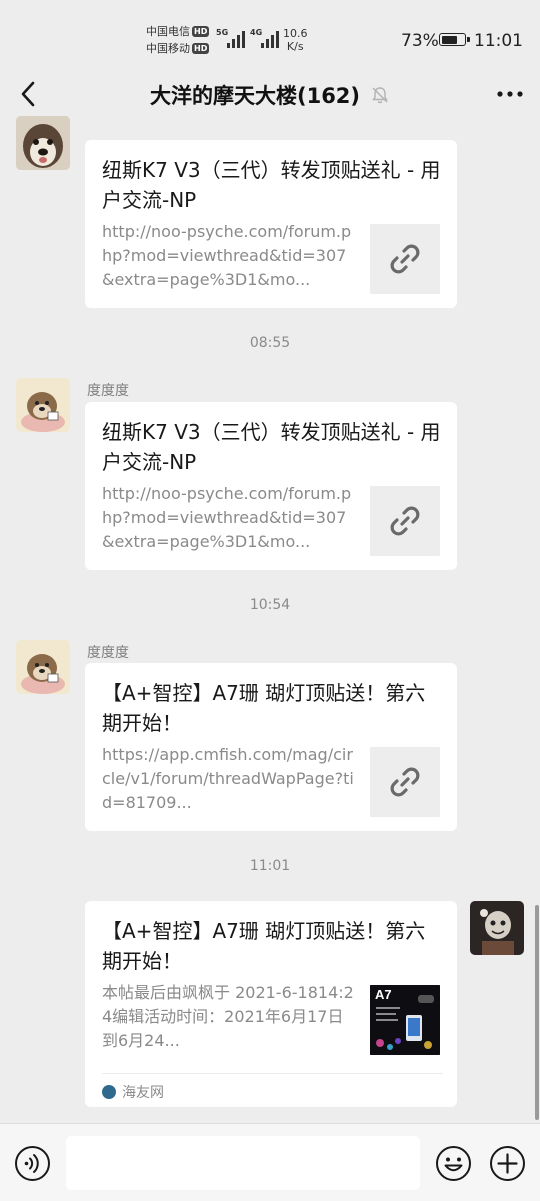 The height and width of the screenshot is (1201, 540). I want to click on net-speed-value: 10.6, so click(295, 33).